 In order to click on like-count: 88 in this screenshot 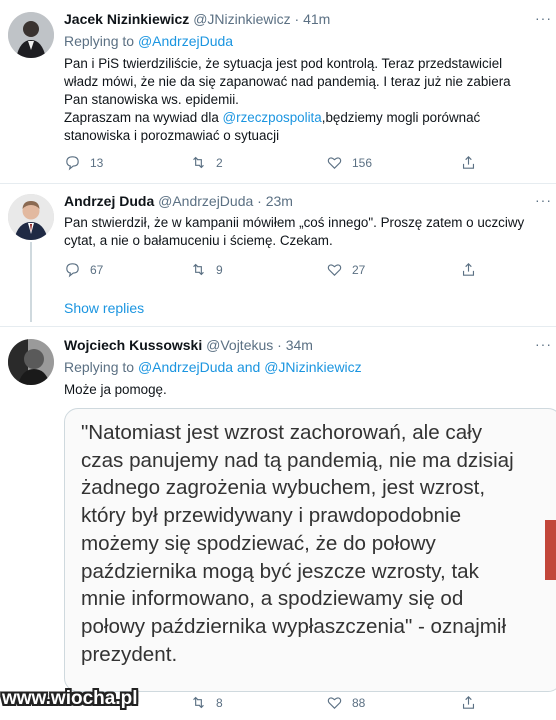, I will do `click(359, 702)`.